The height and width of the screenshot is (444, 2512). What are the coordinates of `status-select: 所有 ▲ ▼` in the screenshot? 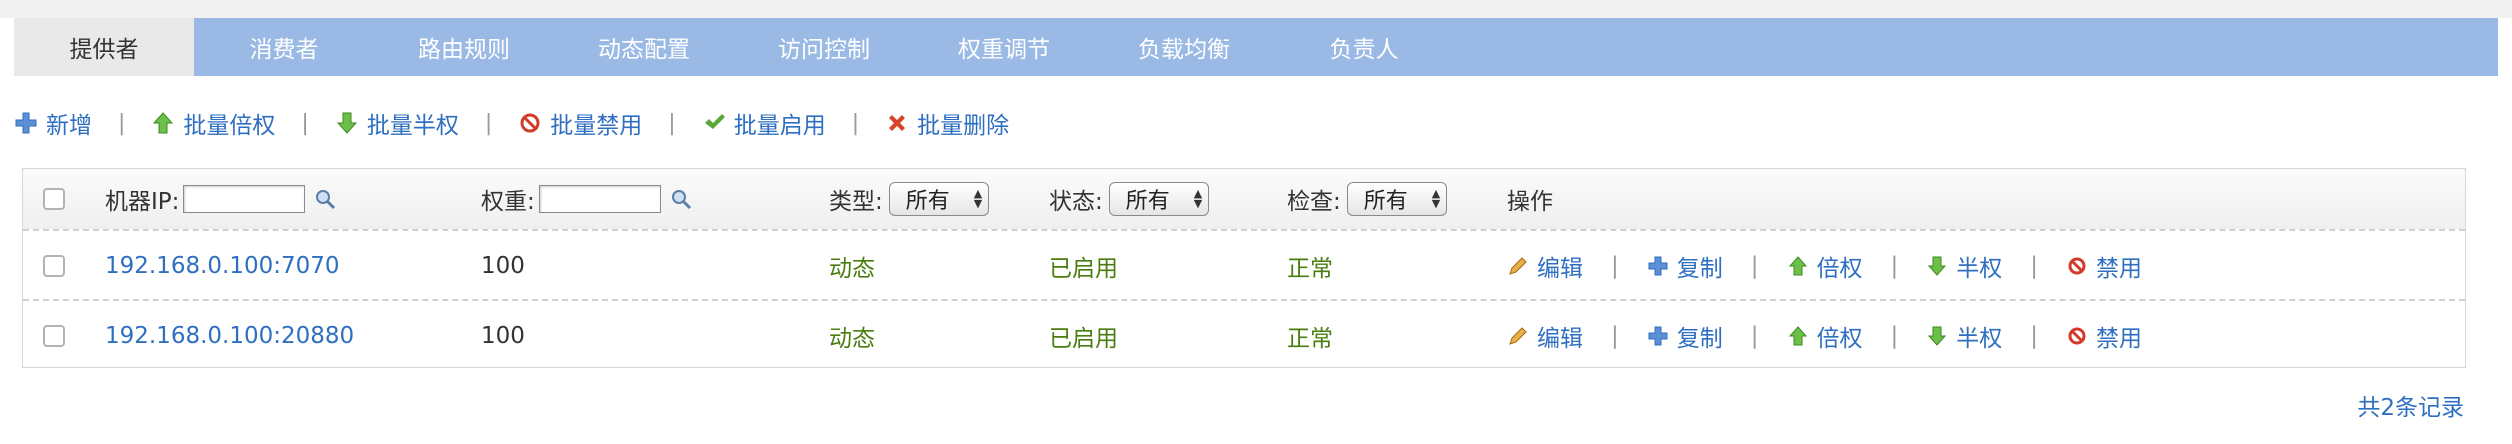 It's located at (1159, 199).